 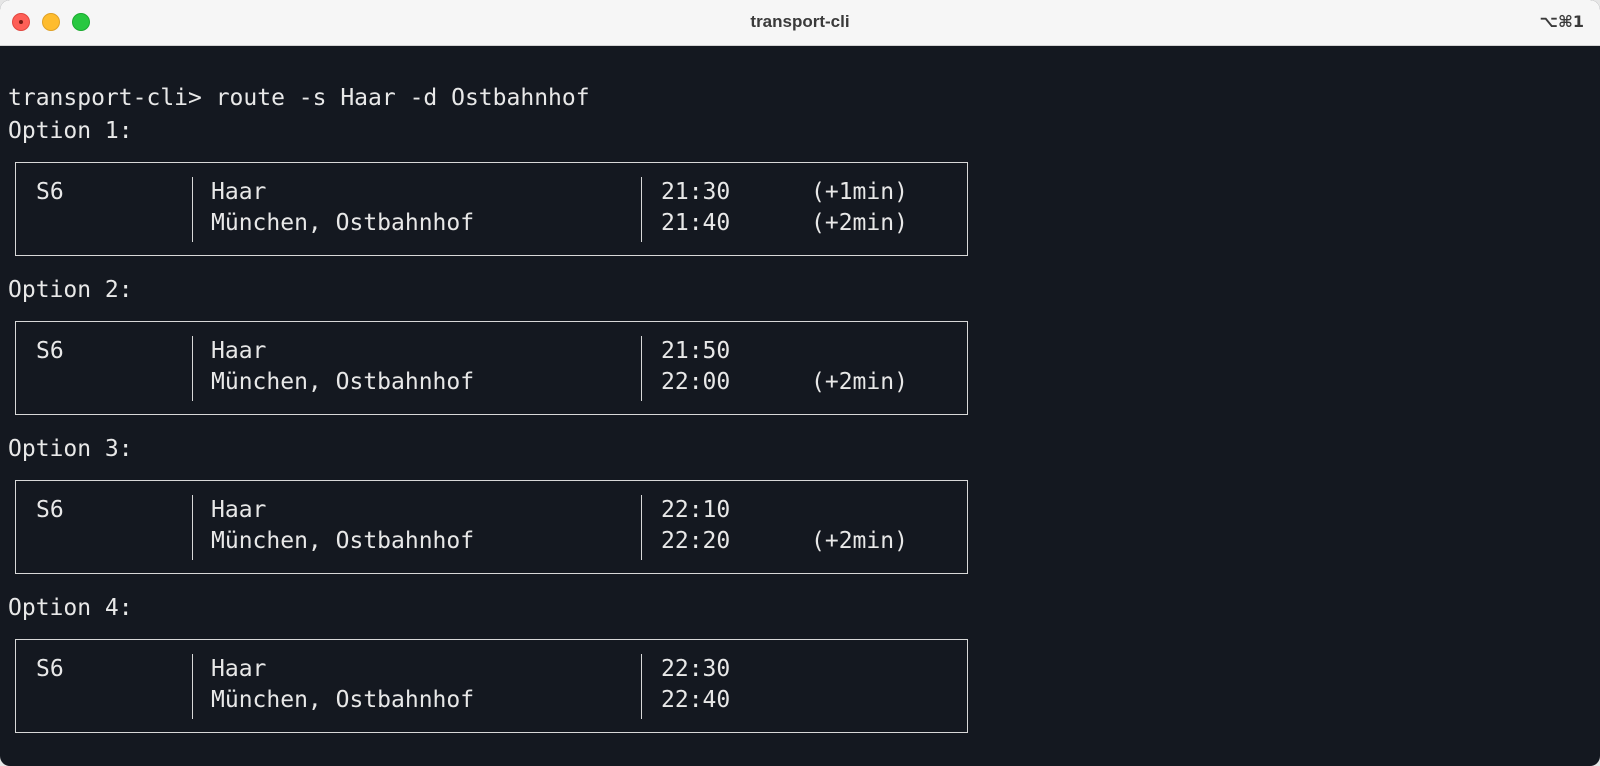 I want to click on route-option-box: S6 Haar München, Ostbahnhof 22:30 22:40, so click(x=491, y=686).